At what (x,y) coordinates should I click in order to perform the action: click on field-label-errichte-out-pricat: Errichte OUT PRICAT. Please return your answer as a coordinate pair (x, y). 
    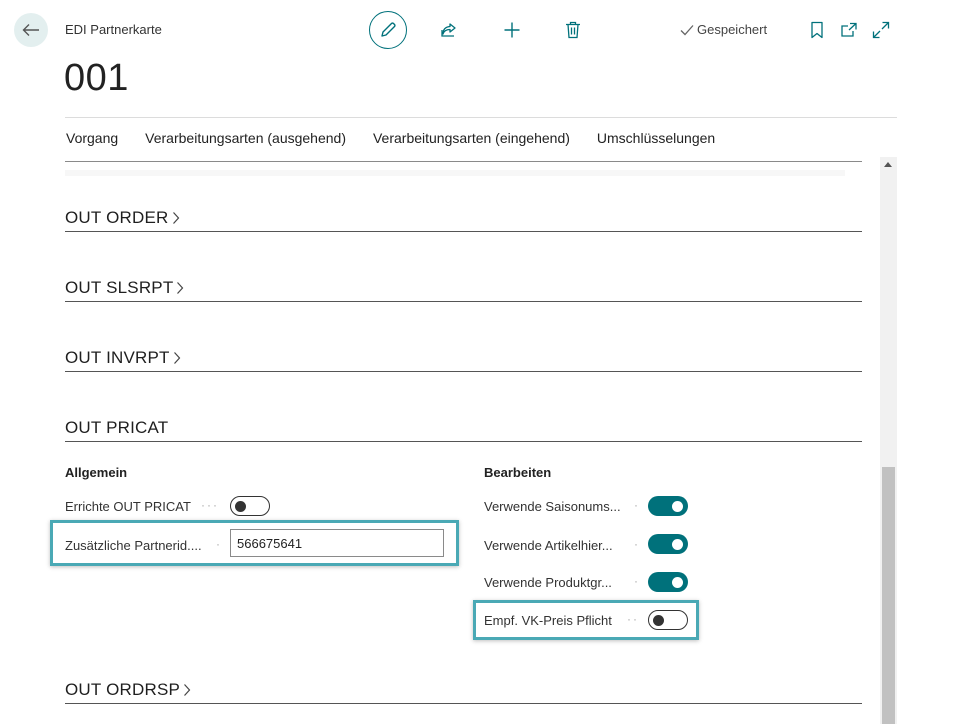
    Looking at the image, I should click on (128, 506).